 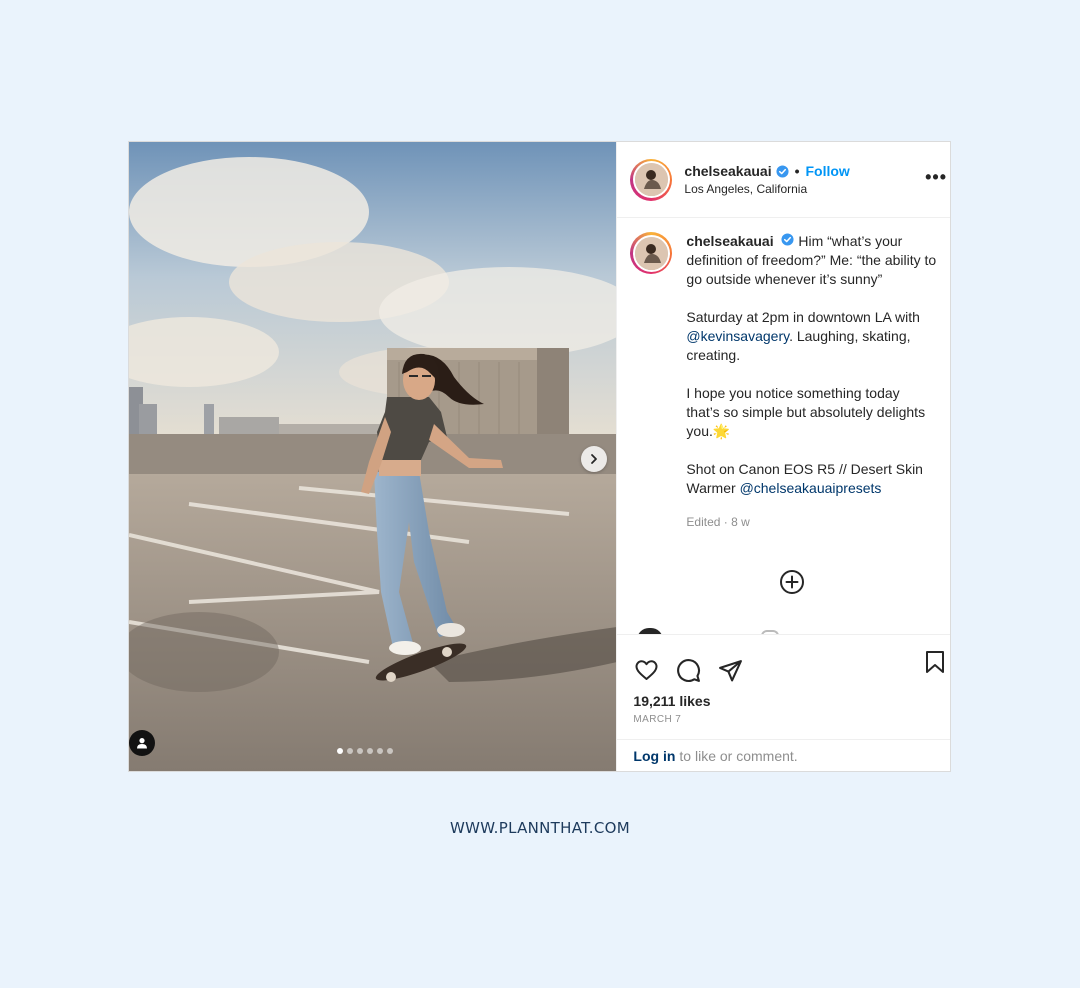 I want to click on post-header-line: chelseakauai • Follow, so click(x=766, y=171).